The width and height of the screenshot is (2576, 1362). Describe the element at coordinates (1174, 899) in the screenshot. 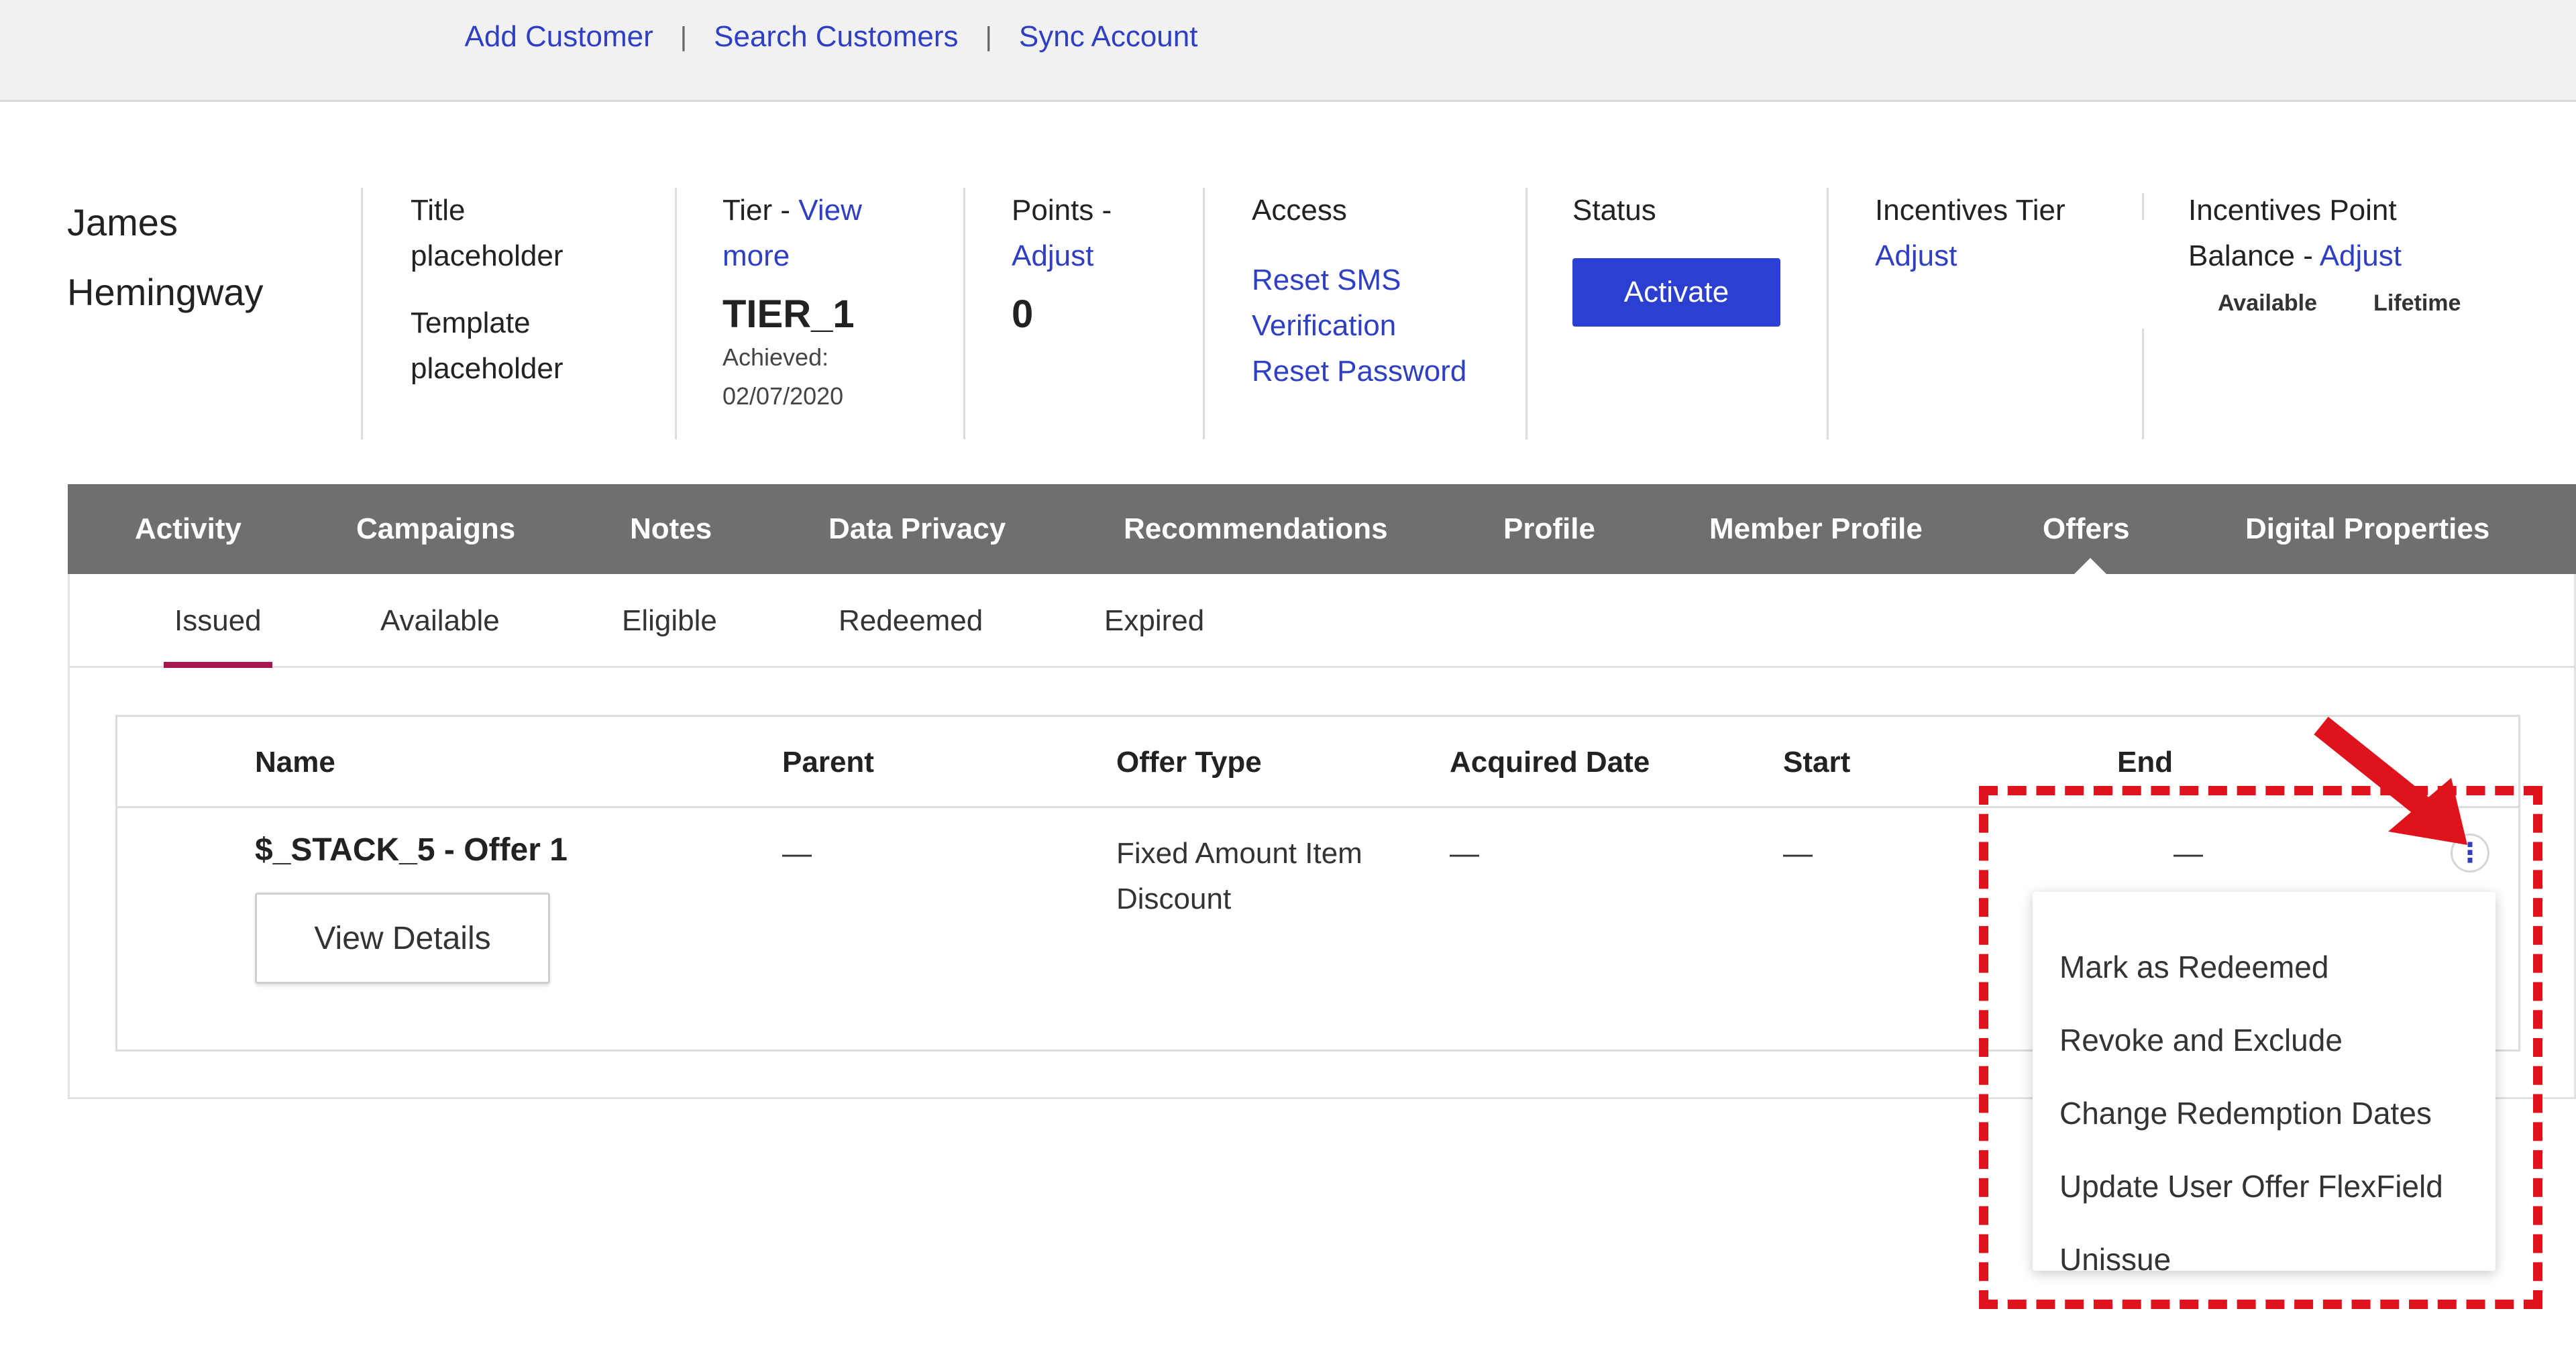

I see `offer-type-line2: Discount` at that location.